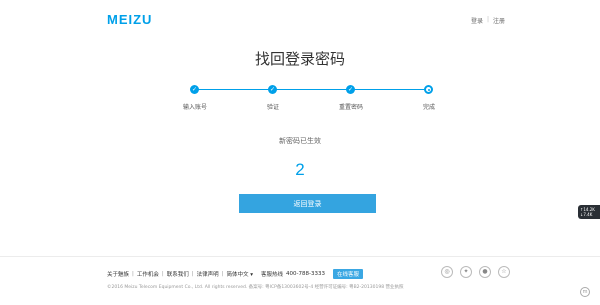  I want to click on success-message: 新密码已生效, so click(300, 141).